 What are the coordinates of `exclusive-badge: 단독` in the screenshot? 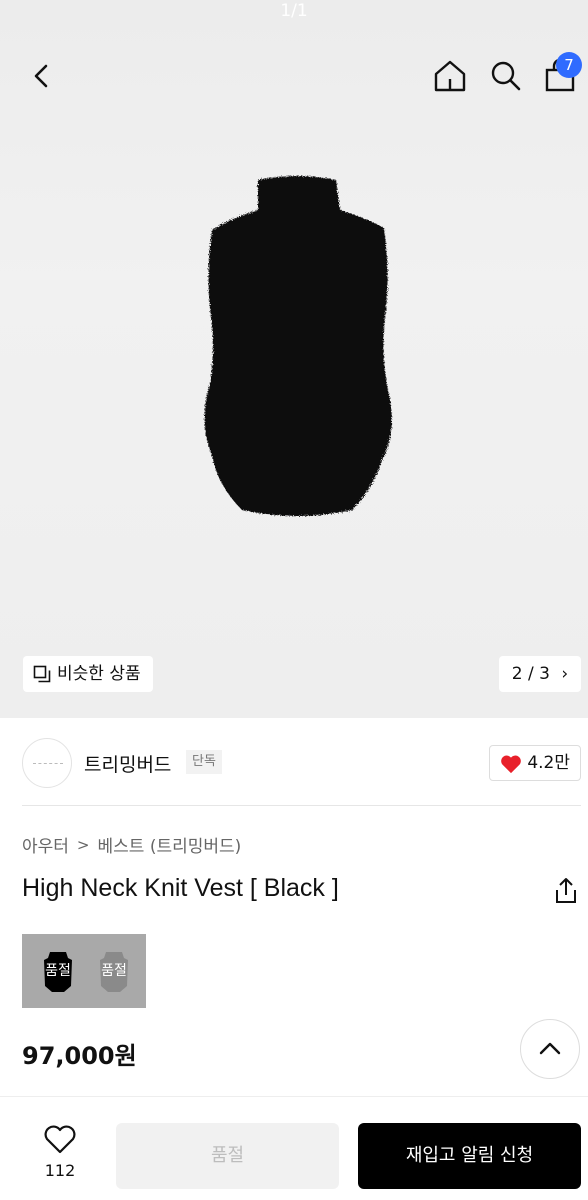 It's located at (204, 762).